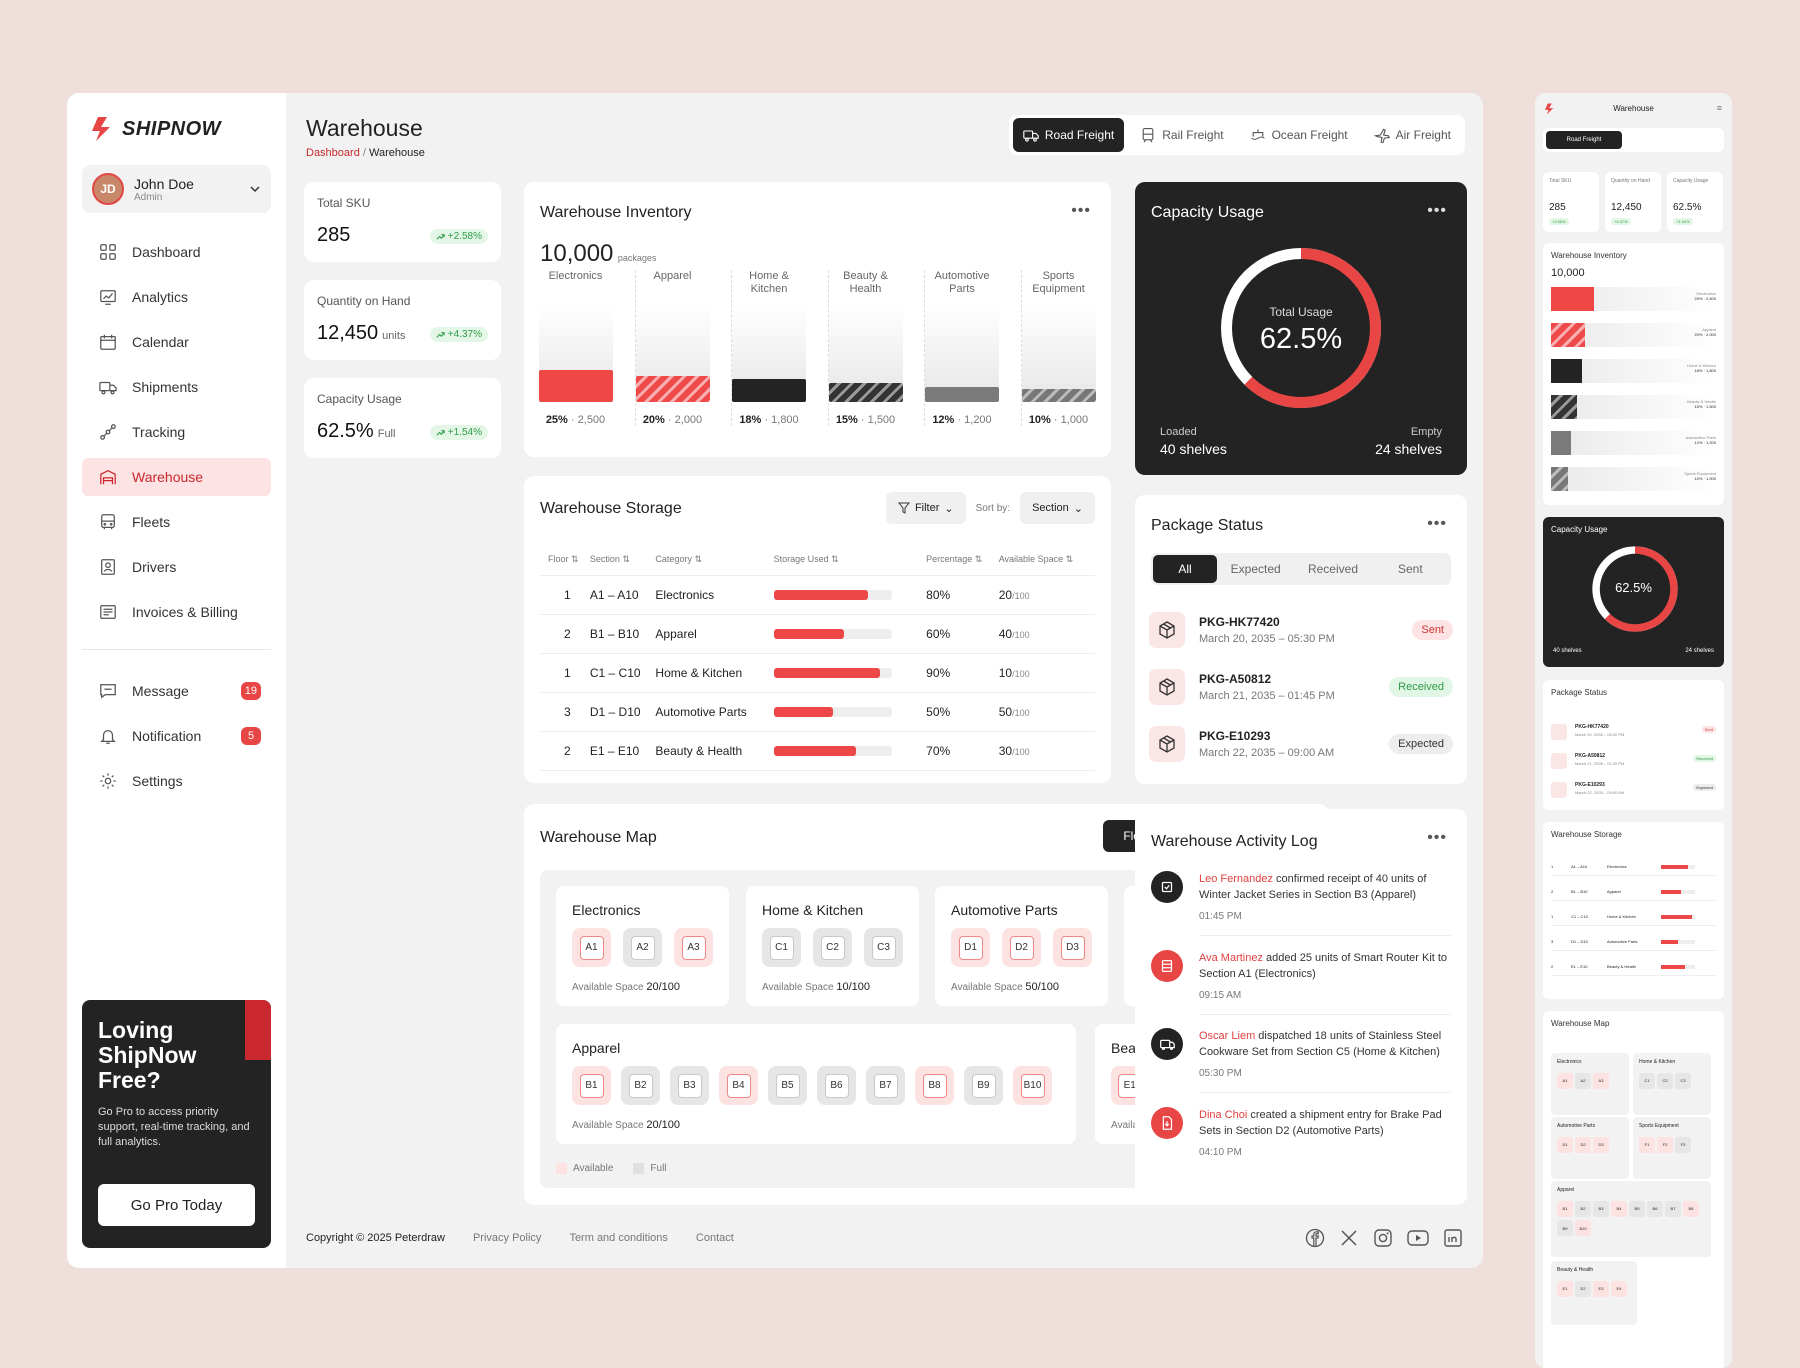  Describe the element at coordinates (333, 153) in the screenshot. I see `breadcrumb-root: Dashboard` at that location.